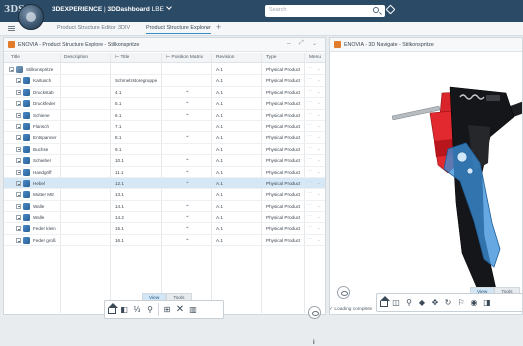 This screenshot has height=346, width=523. I want to click on chevron-down-icon, so click(169, 7).